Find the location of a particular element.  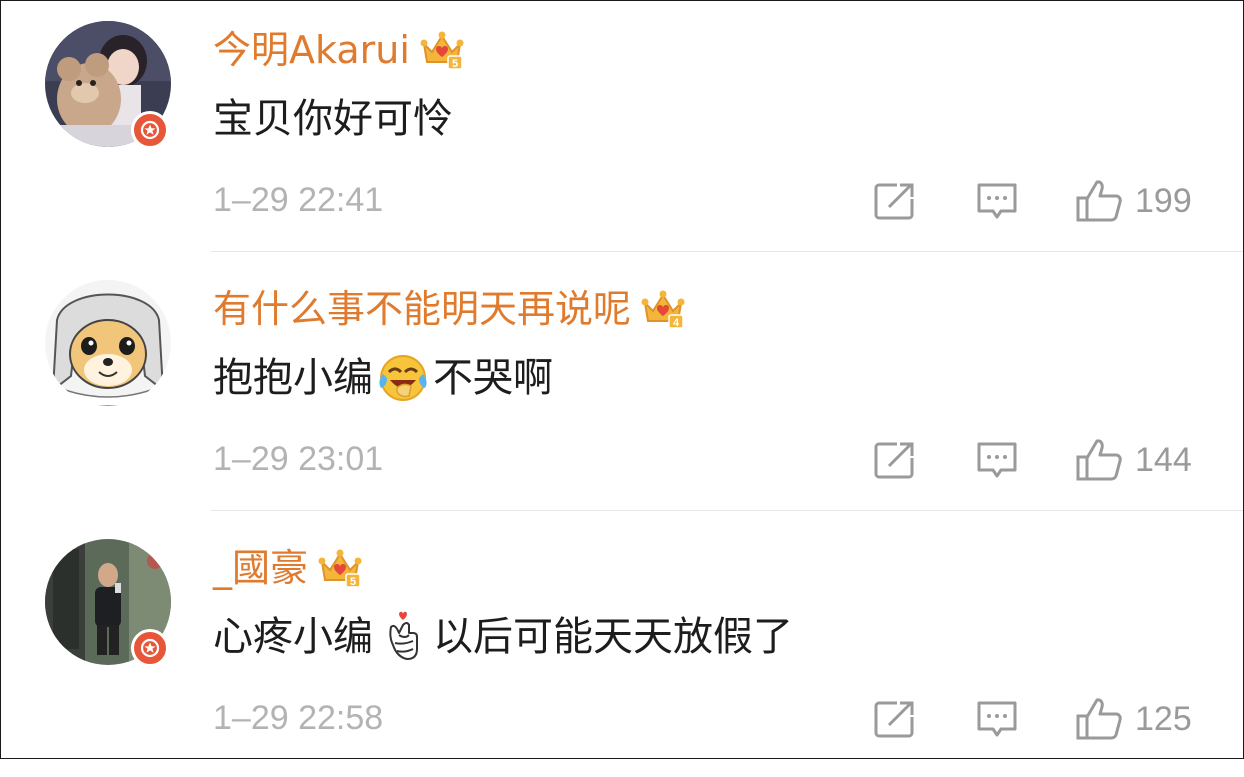

comment-text-part: 抱抱小编 is located at coordinates (293, 378).